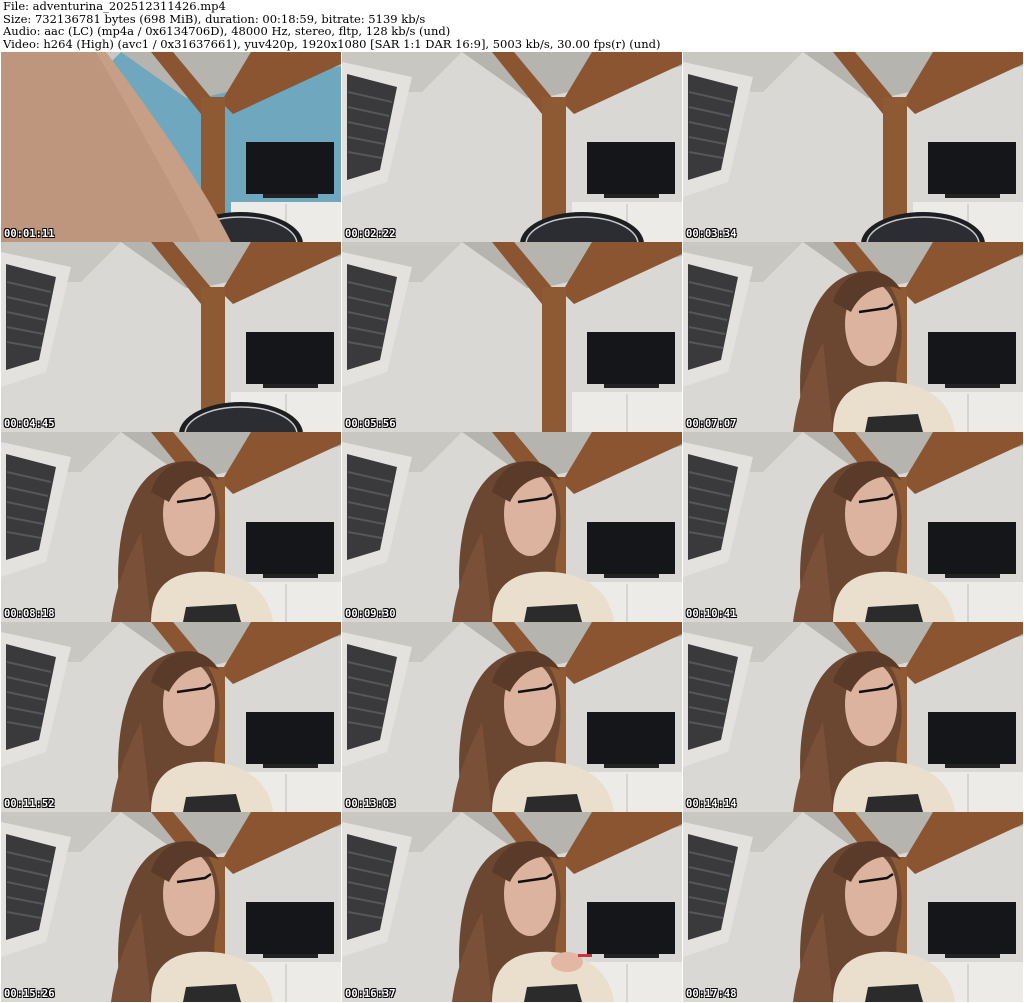  I want to click on timestamp-label: 00:13:03, so click(370, 804).